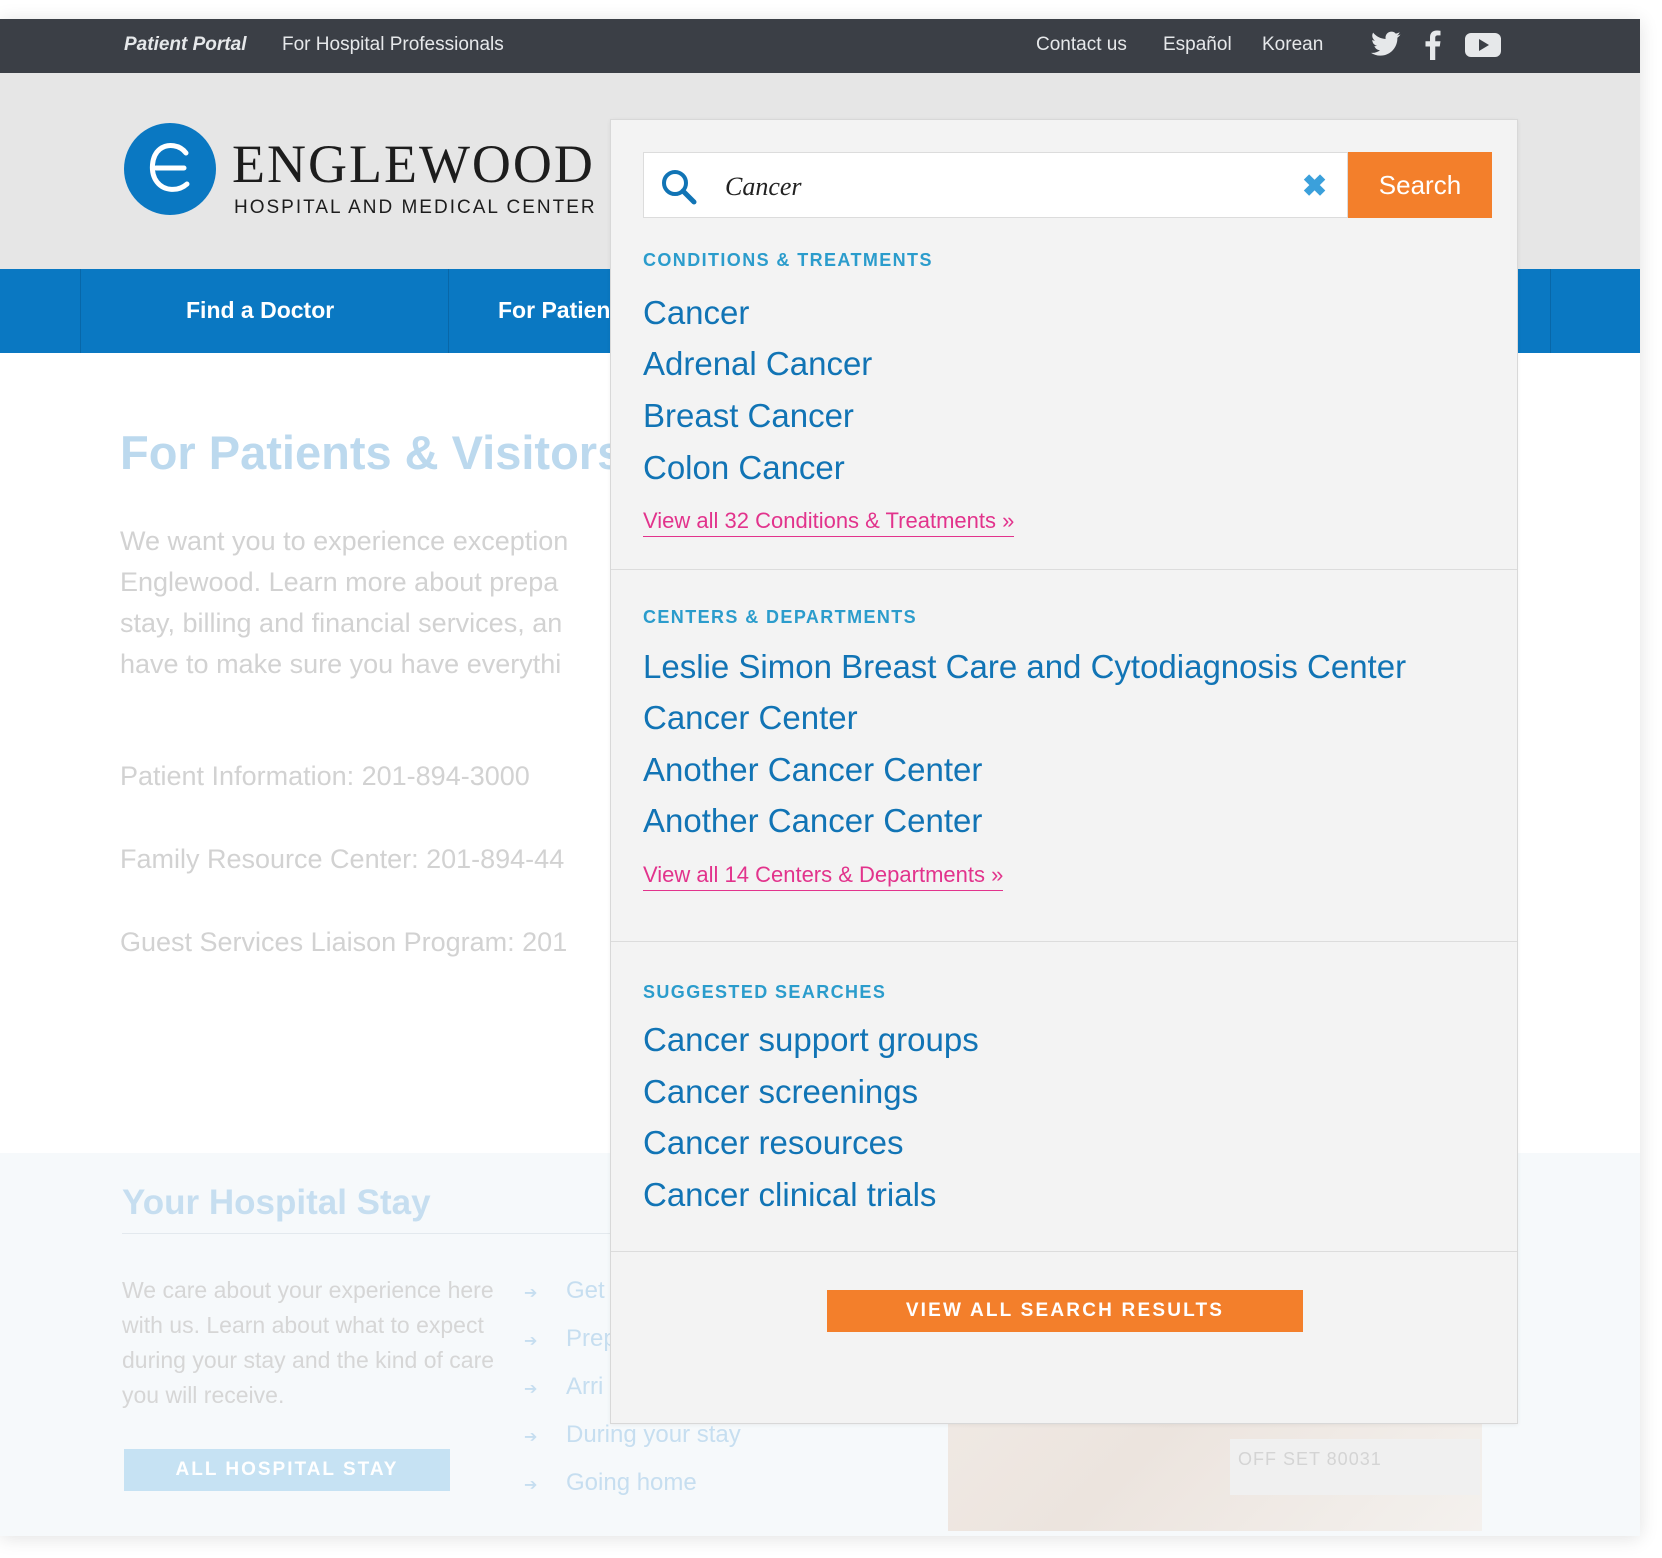 The width and height of the screenshot is (1662, 1558). What do you see at coordinates (763, 187) in the screenshot?
I see `search-input: Cancer` at bounding box center [763, 187].